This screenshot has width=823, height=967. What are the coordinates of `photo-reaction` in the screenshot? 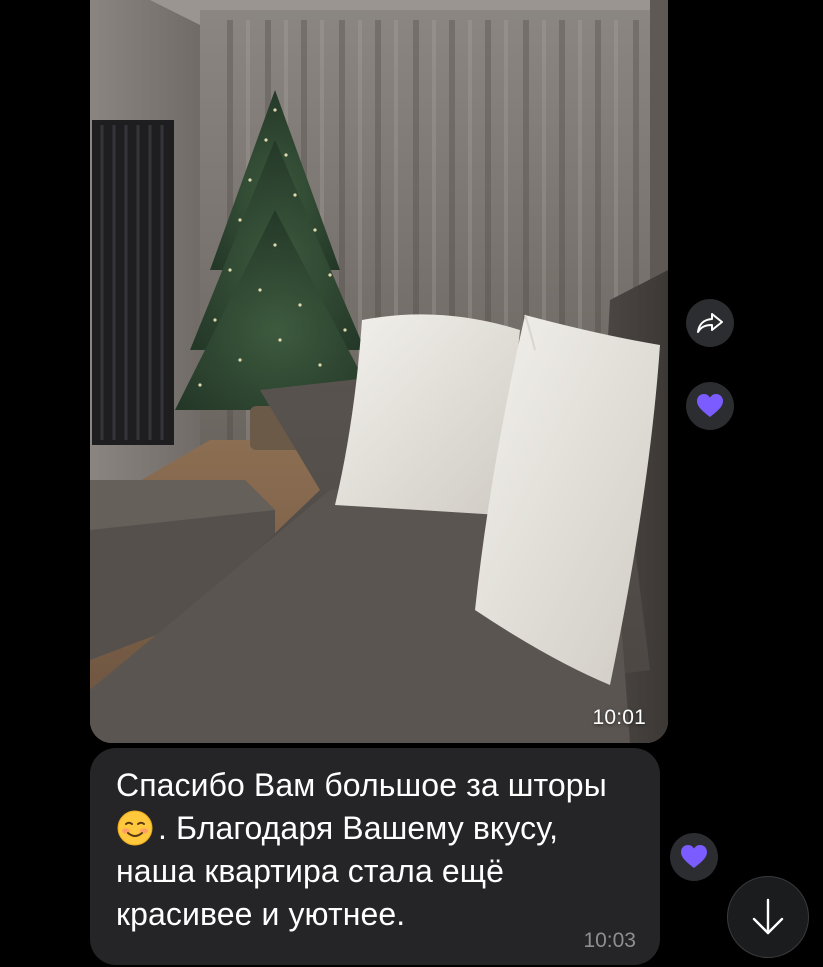 It's located at (710, 406).